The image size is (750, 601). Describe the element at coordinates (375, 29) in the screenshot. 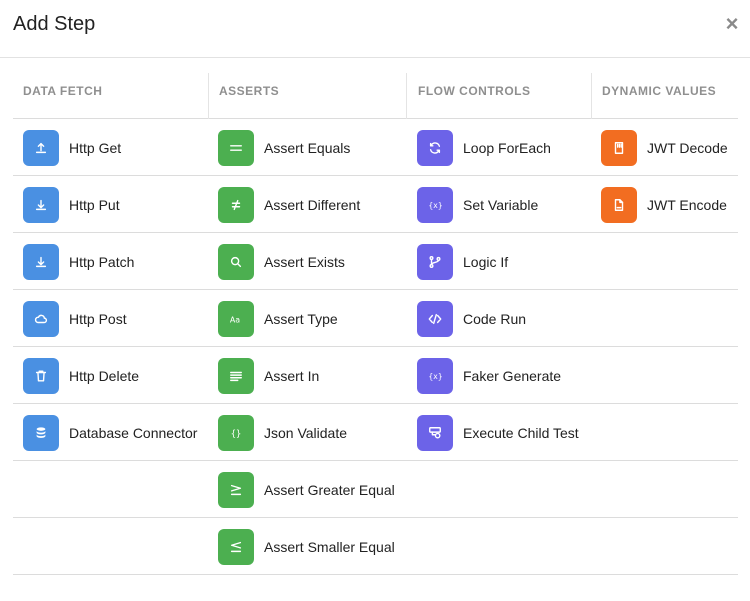

I see `dialog-header: Add Step ×` at that location.